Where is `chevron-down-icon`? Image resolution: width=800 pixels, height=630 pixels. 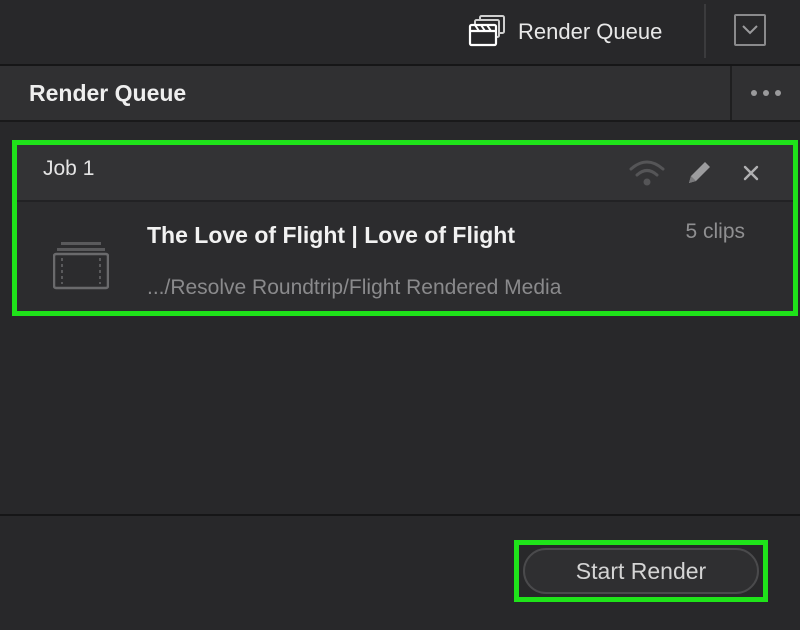 chevron-down-icon is located at coordinates (750, 30).